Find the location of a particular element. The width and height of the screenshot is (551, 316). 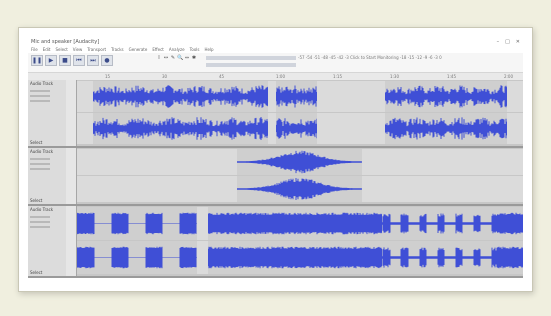

record-button: ● is located at coordinates (107, 60).